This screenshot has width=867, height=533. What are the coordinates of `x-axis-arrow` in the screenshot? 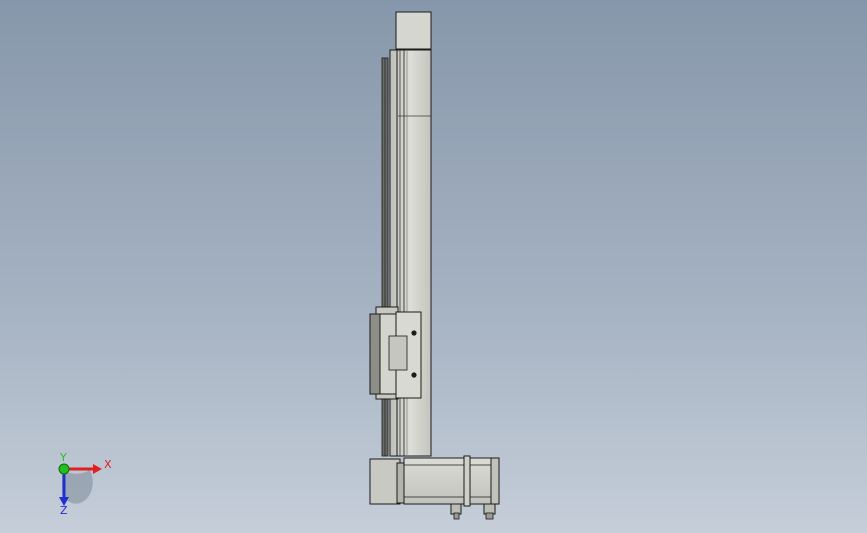 It's located at (83, 469).